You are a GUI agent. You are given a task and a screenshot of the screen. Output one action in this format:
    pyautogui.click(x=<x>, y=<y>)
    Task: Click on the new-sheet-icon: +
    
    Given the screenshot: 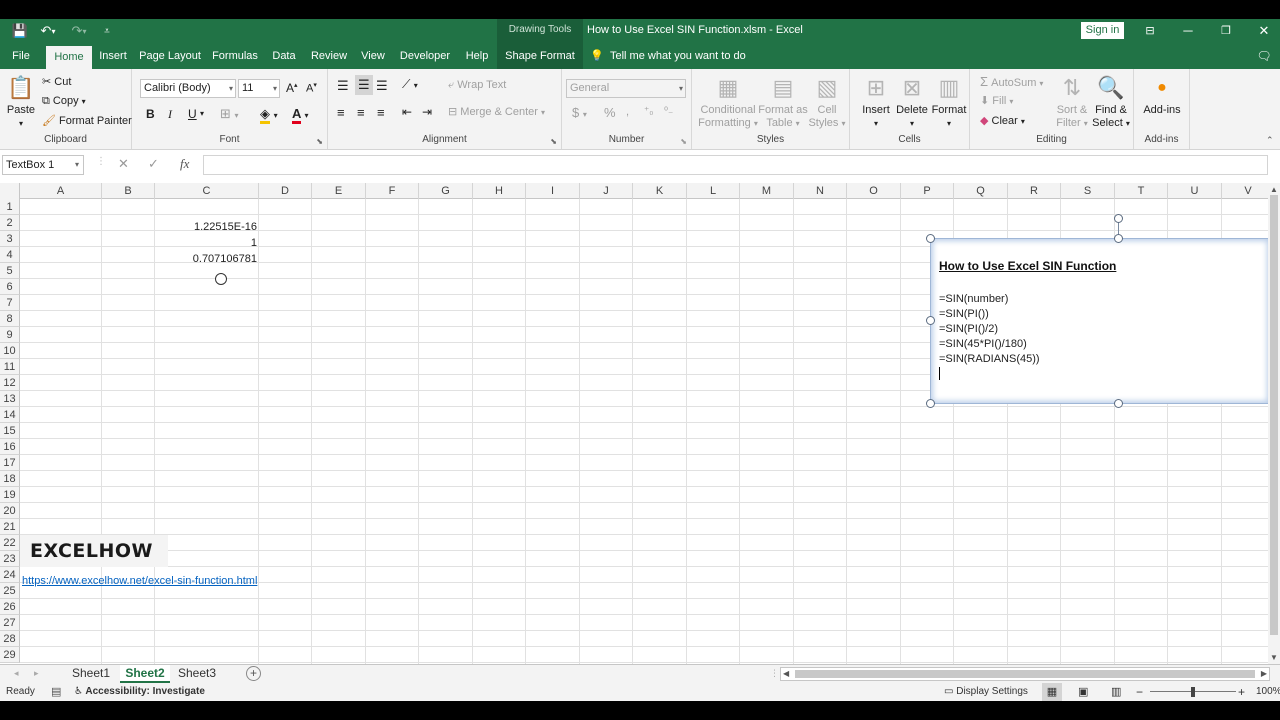 What is the action you would take?
    pyautogui.click(x=253, y=673)
    